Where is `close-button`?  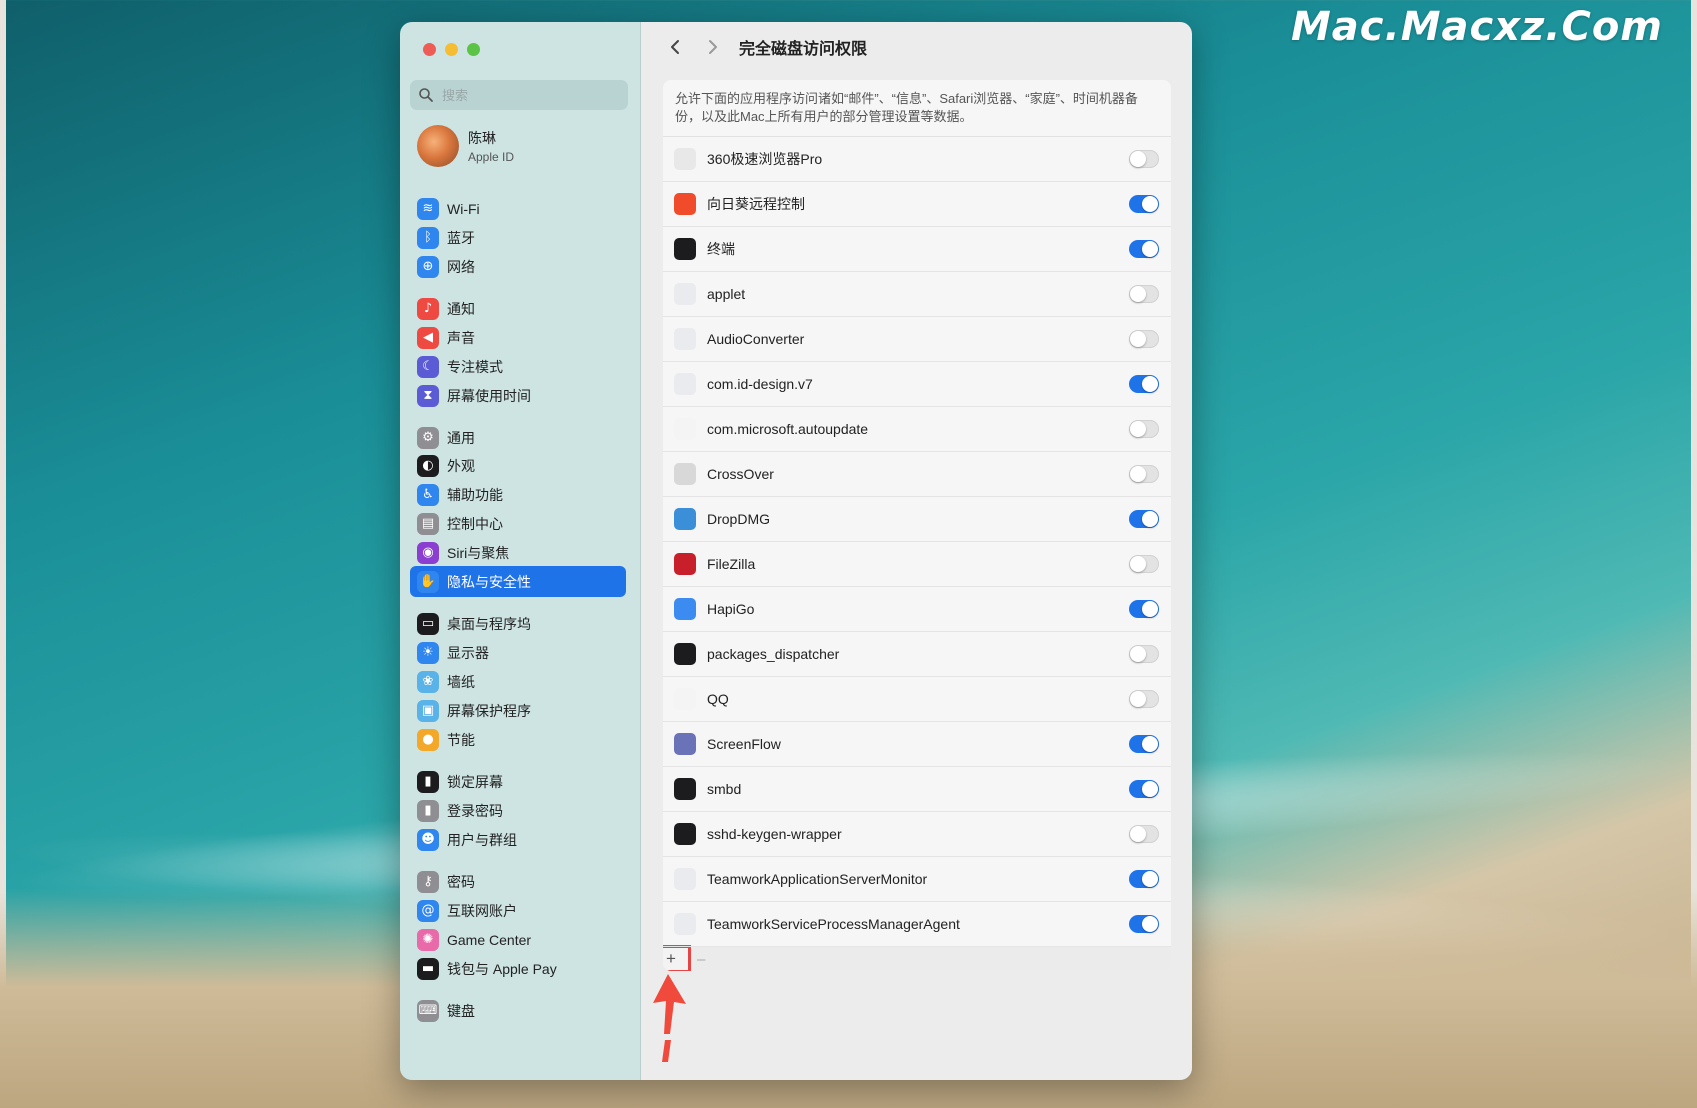
close-button is located at coordinates (429, 49).